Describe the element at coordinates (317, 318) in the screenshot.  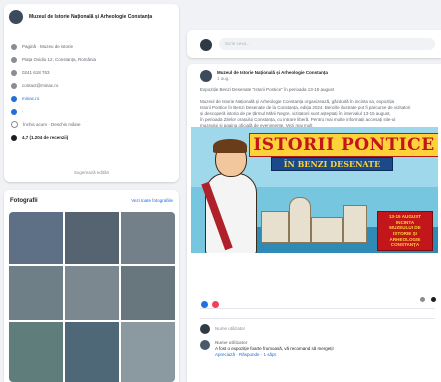
I see `comments-divider` at that location.